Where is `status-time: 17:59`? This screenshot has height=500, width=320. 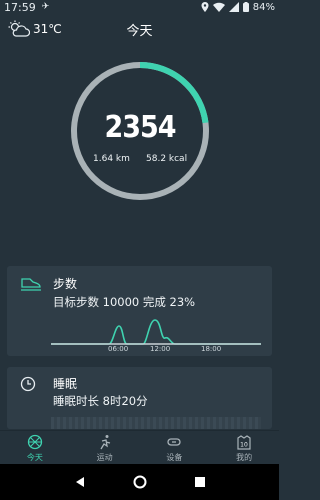 status-time: 17:59 is located at coordinates (20, 7).